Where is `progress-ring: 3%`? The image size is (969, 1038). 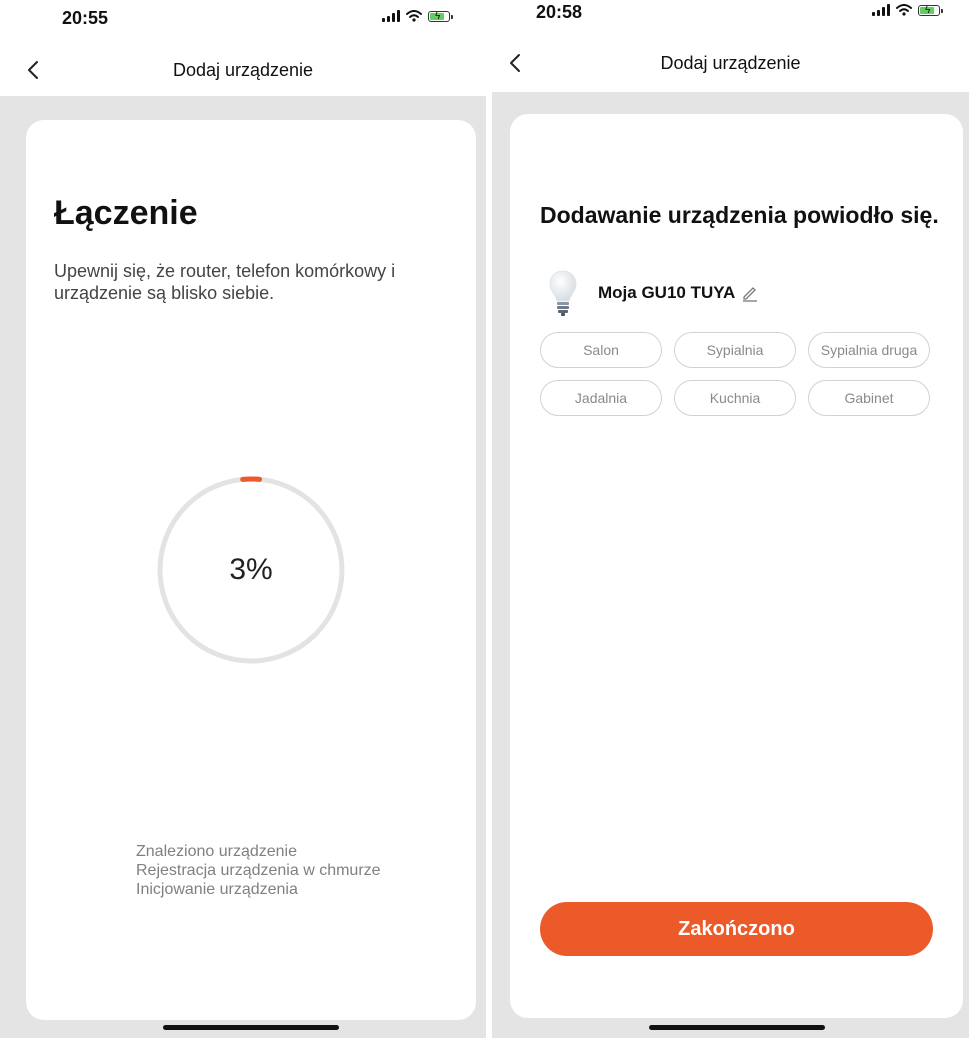
progress-ring: 3% is located at coordinates (251, 570).